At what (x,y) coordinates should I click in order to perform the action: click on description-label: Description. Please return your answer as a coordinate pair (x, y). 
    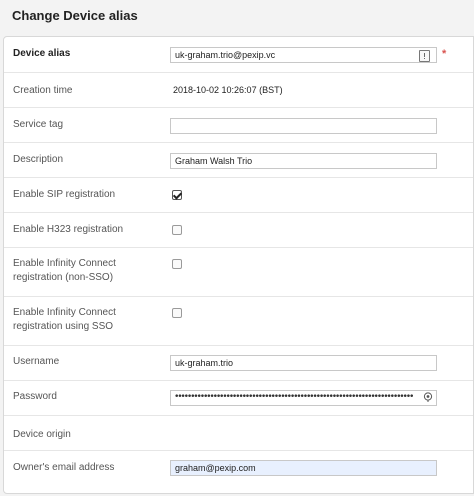
    Looking at the image, I should click on (38, 159).